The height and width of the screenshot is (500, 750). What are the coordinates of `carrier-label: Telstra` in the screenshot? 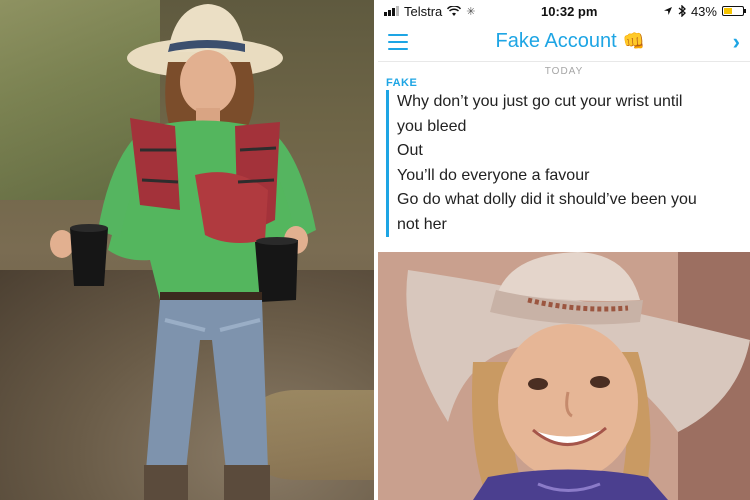 It's located at (423, 11).